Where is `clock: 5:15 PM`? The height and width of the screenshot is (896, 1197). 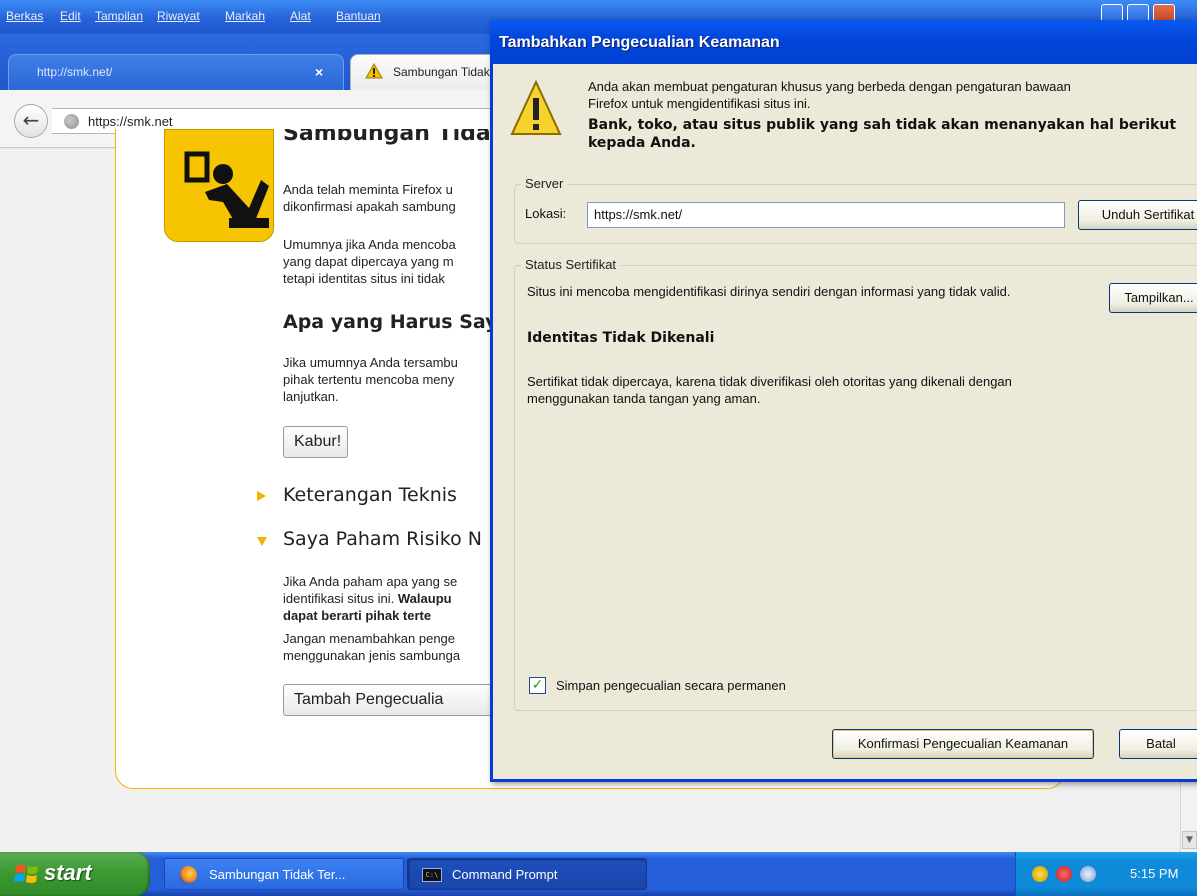
clock: 5:15 PM is located at coordinates (1154, 873).